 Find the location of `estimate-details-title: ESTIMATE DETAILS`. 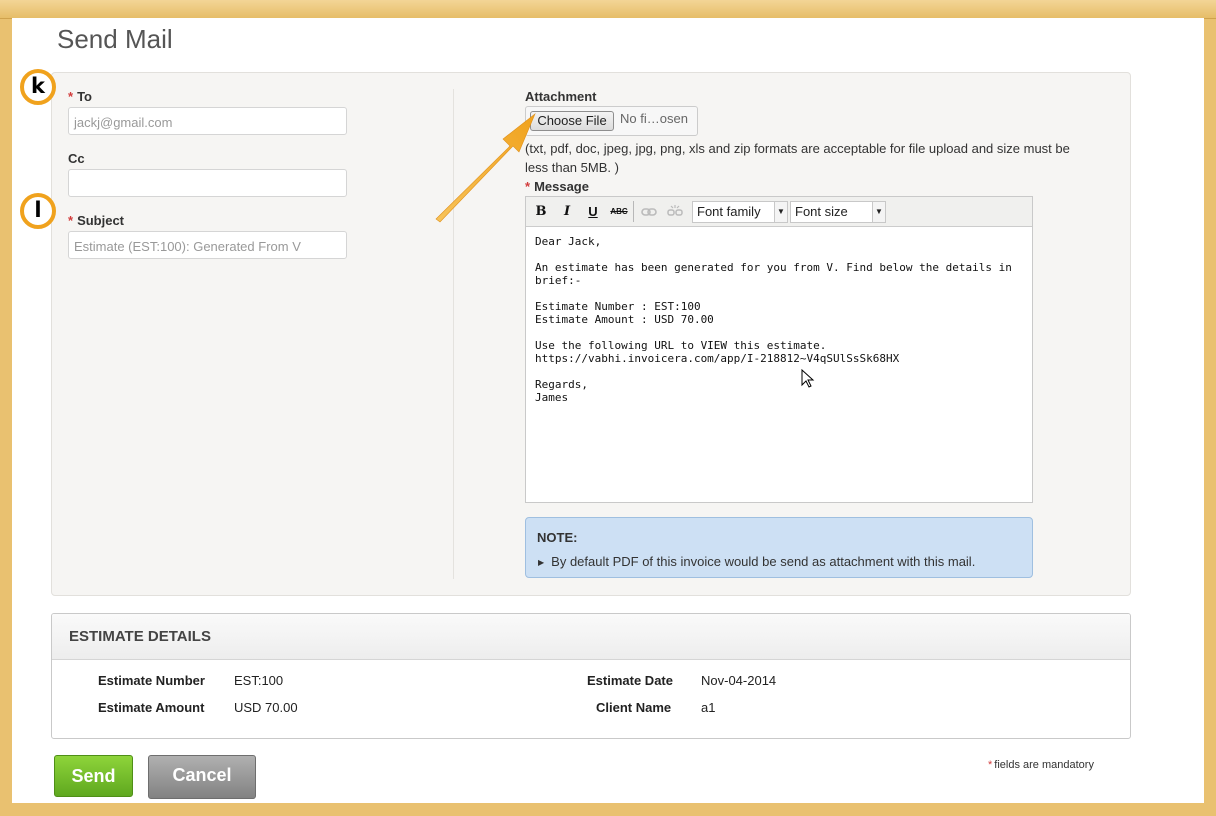

estimate-details-title: ESTIMATE DETAILS is located at coordinates (140, 636).